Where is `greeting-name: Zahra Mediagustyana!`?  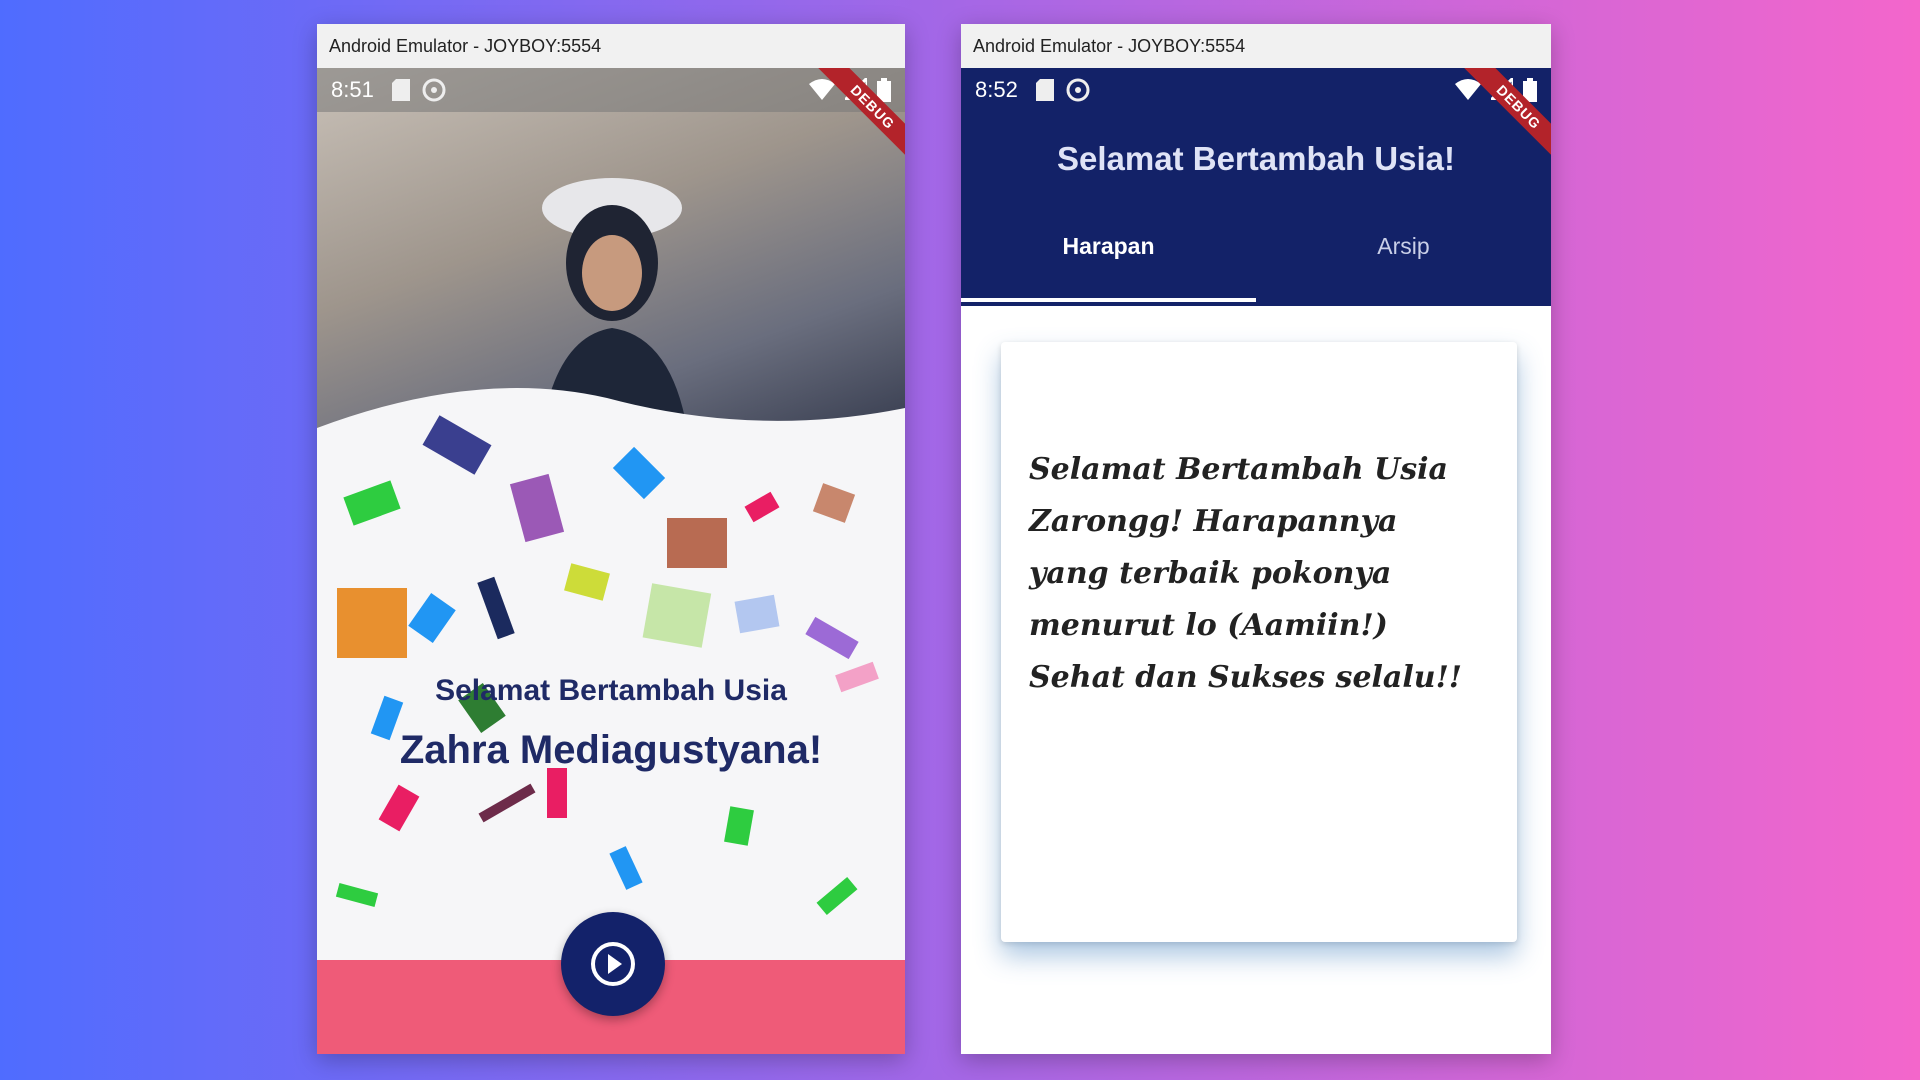
greeting-name: Zahra Mediagustyana! is located at coordinates (611, 750).